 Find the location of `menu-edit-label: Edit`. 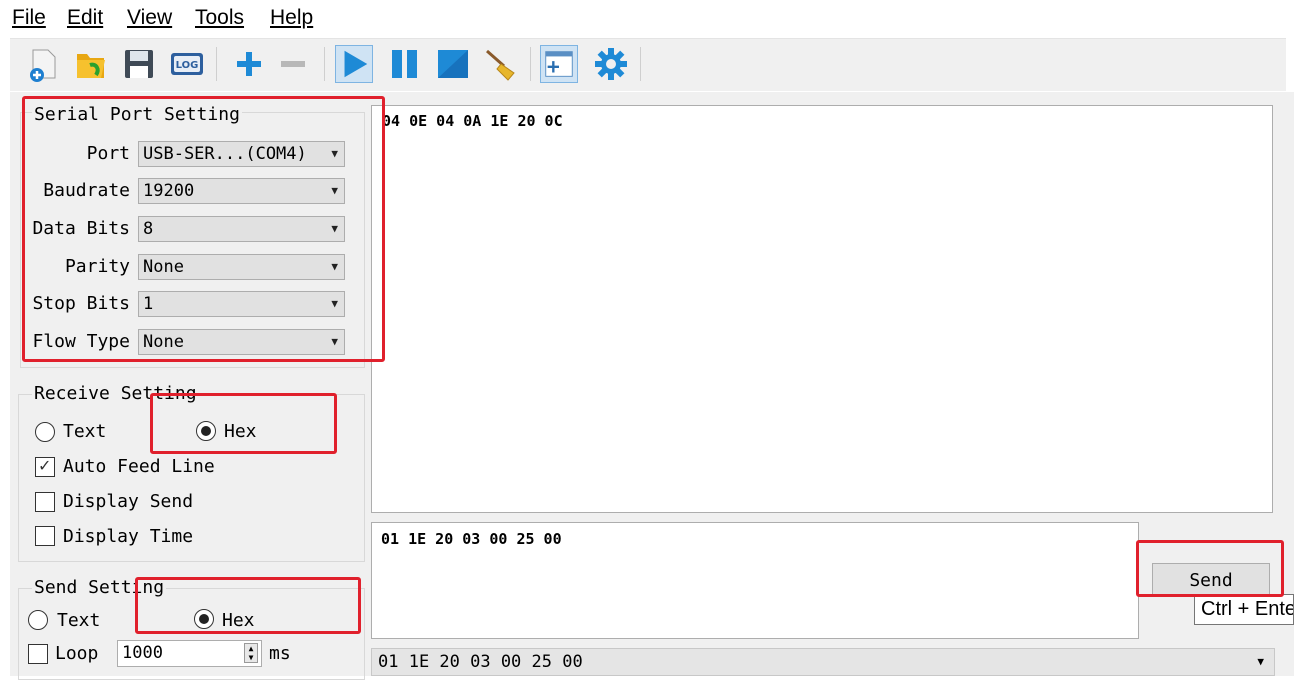

menu-edit-label: Edit is located at coordinates (85, 17).